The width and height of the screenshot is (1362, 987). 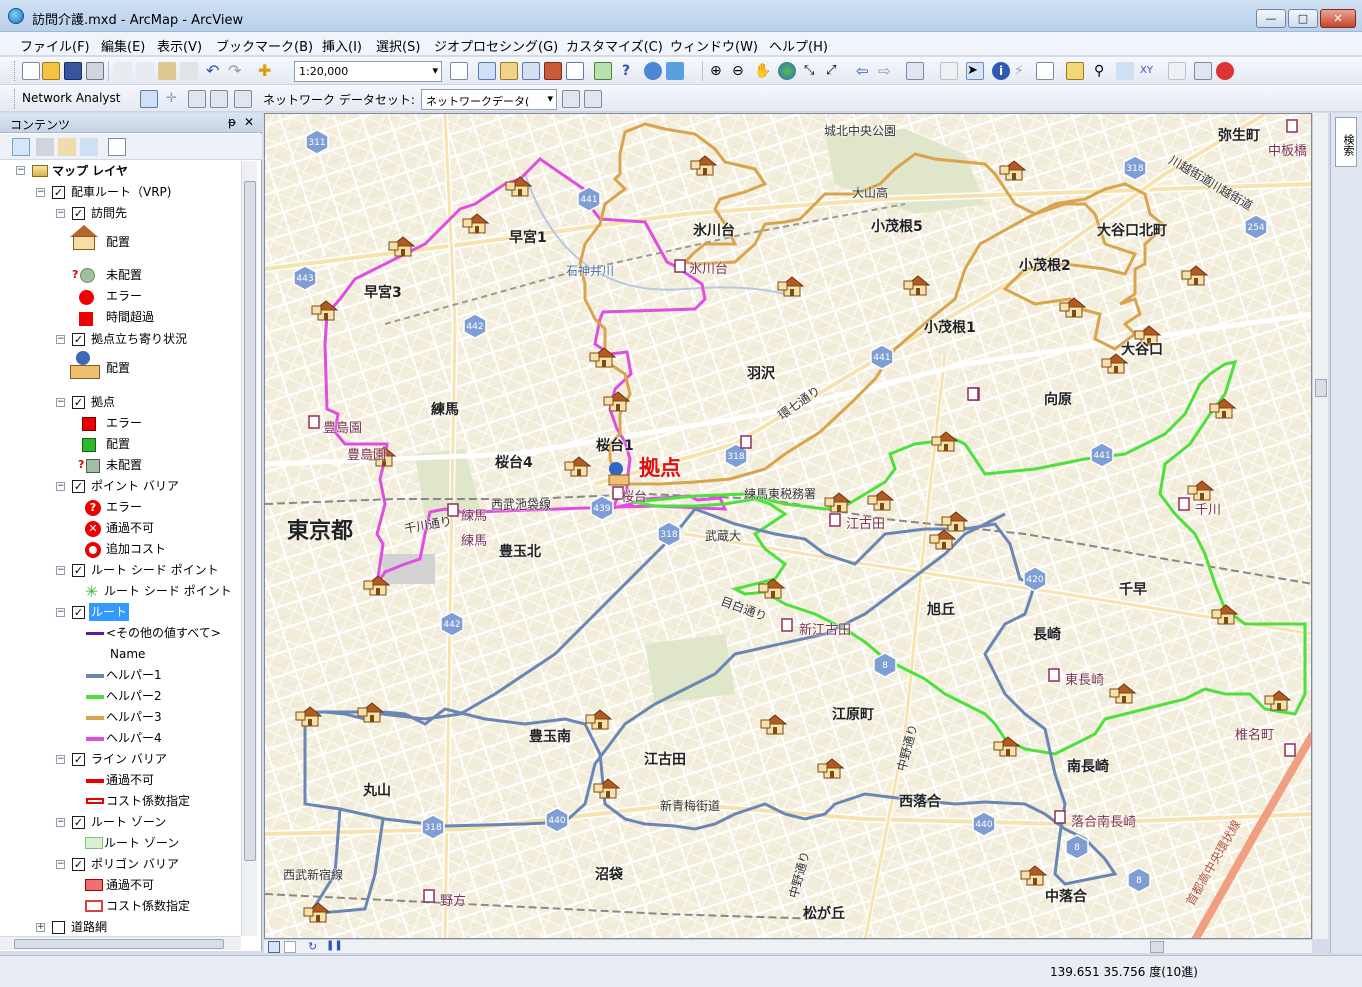 I want to click on list-by-drawing-order-icon, so click(x=21, y=147).